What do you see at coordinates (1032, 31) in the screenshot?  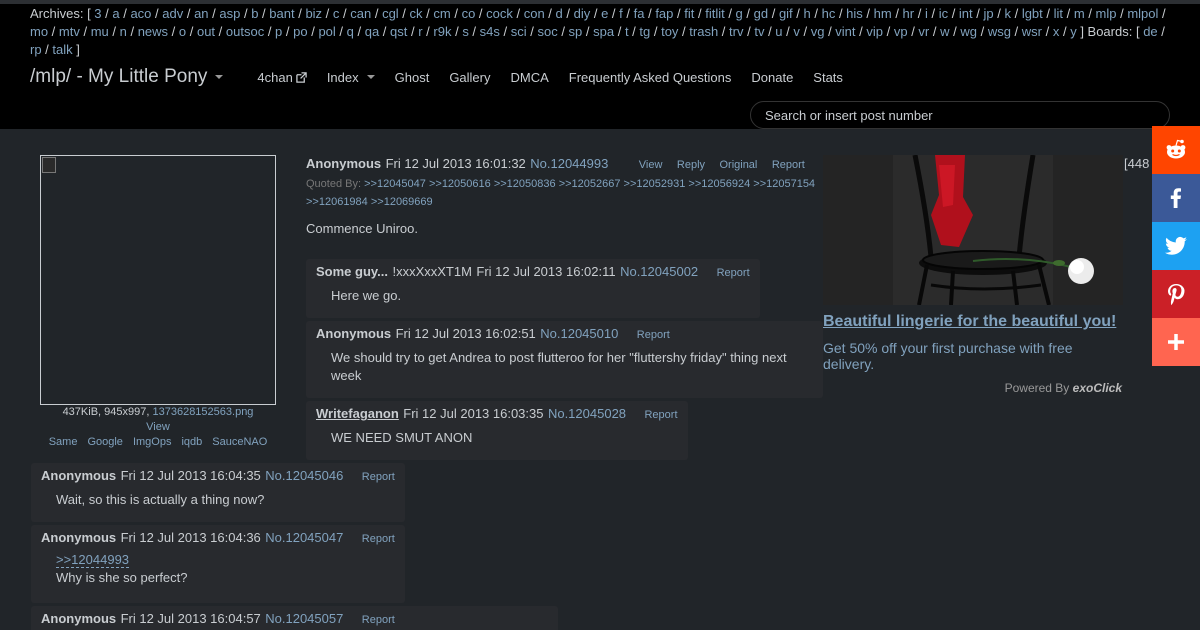 I see `archive-link-wsr: wsr` at bounding box center [1032, 31].